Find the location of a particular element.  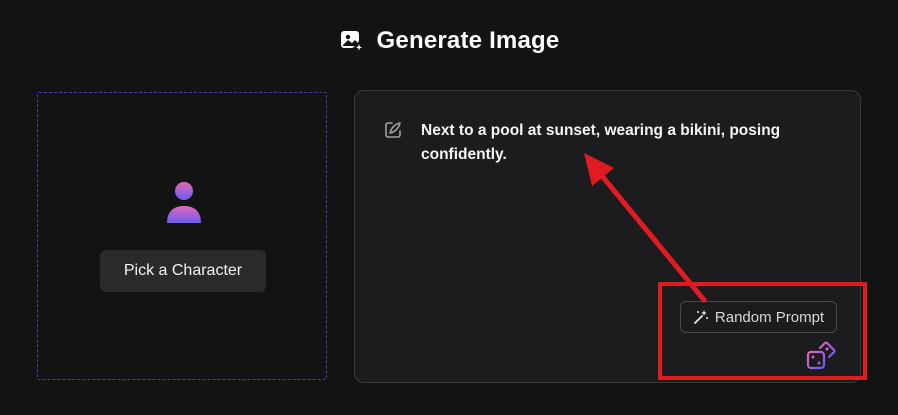

random-prompt-button: Random Prompt is located at coordinates (758, 317).